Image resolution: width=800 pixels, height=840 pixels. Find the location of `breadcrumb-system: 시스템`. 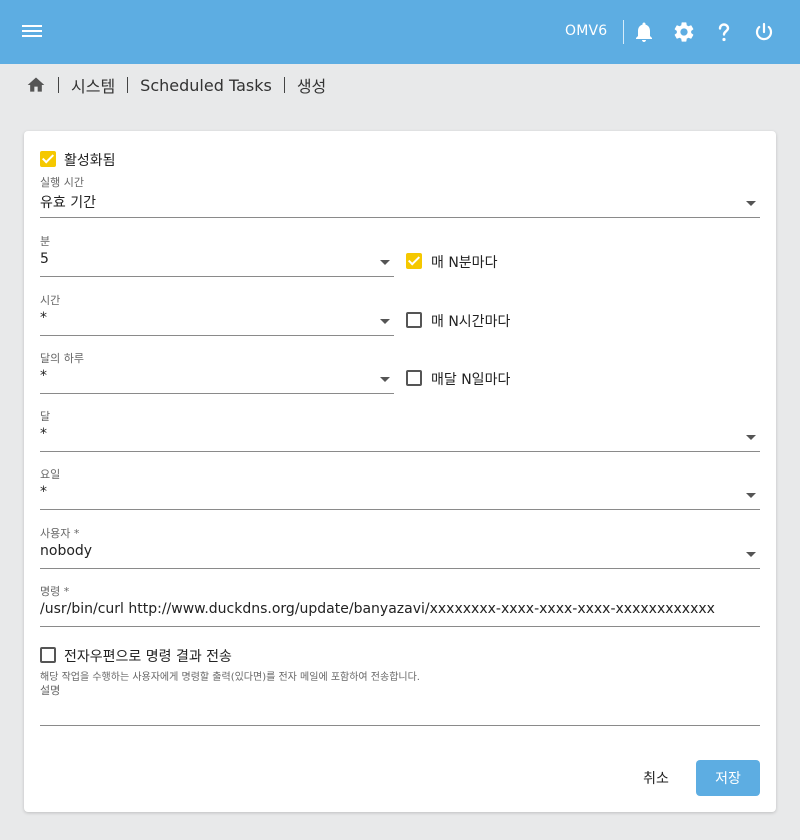

breadcrumb-system: 시스템 is located at coordinates (93, 85).